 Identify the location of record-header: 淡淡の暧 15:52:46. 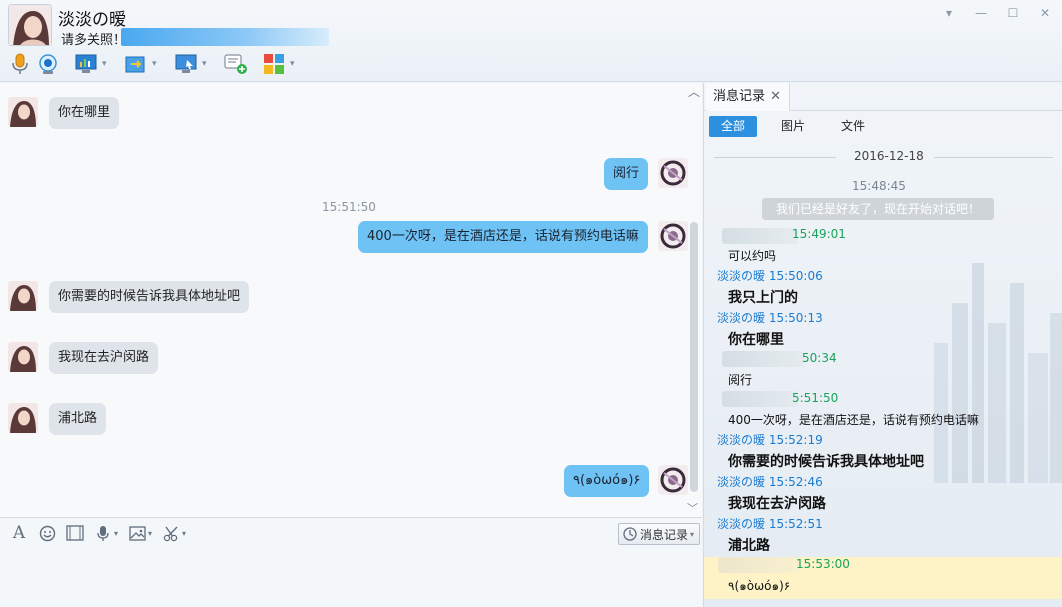
(770, 481).